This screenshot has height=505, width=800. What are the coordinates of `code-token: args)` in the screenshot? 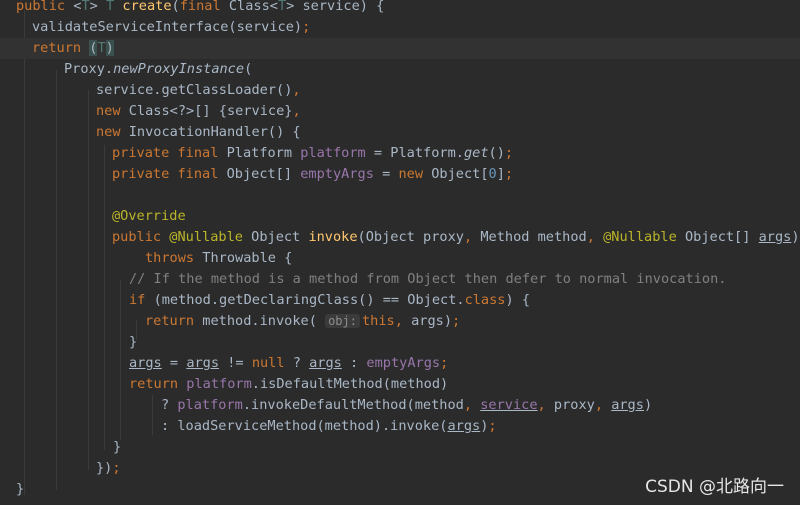 It's located at (432, 321).